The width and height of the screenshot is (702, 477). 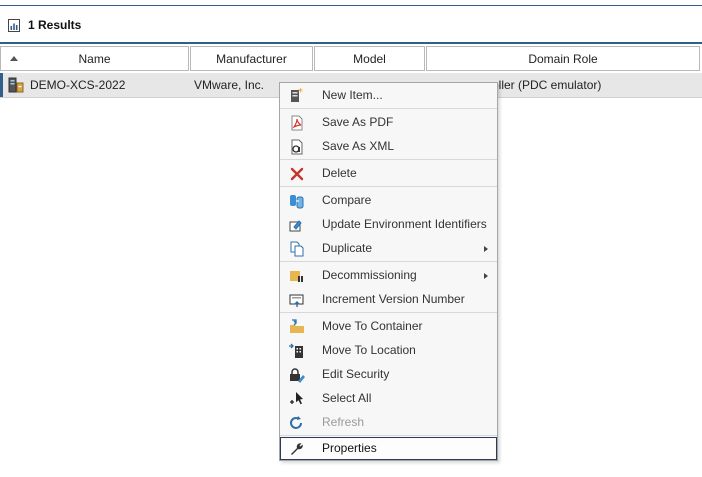 I want to click on menu-item-label: Select All, so click(x=347, y=398).